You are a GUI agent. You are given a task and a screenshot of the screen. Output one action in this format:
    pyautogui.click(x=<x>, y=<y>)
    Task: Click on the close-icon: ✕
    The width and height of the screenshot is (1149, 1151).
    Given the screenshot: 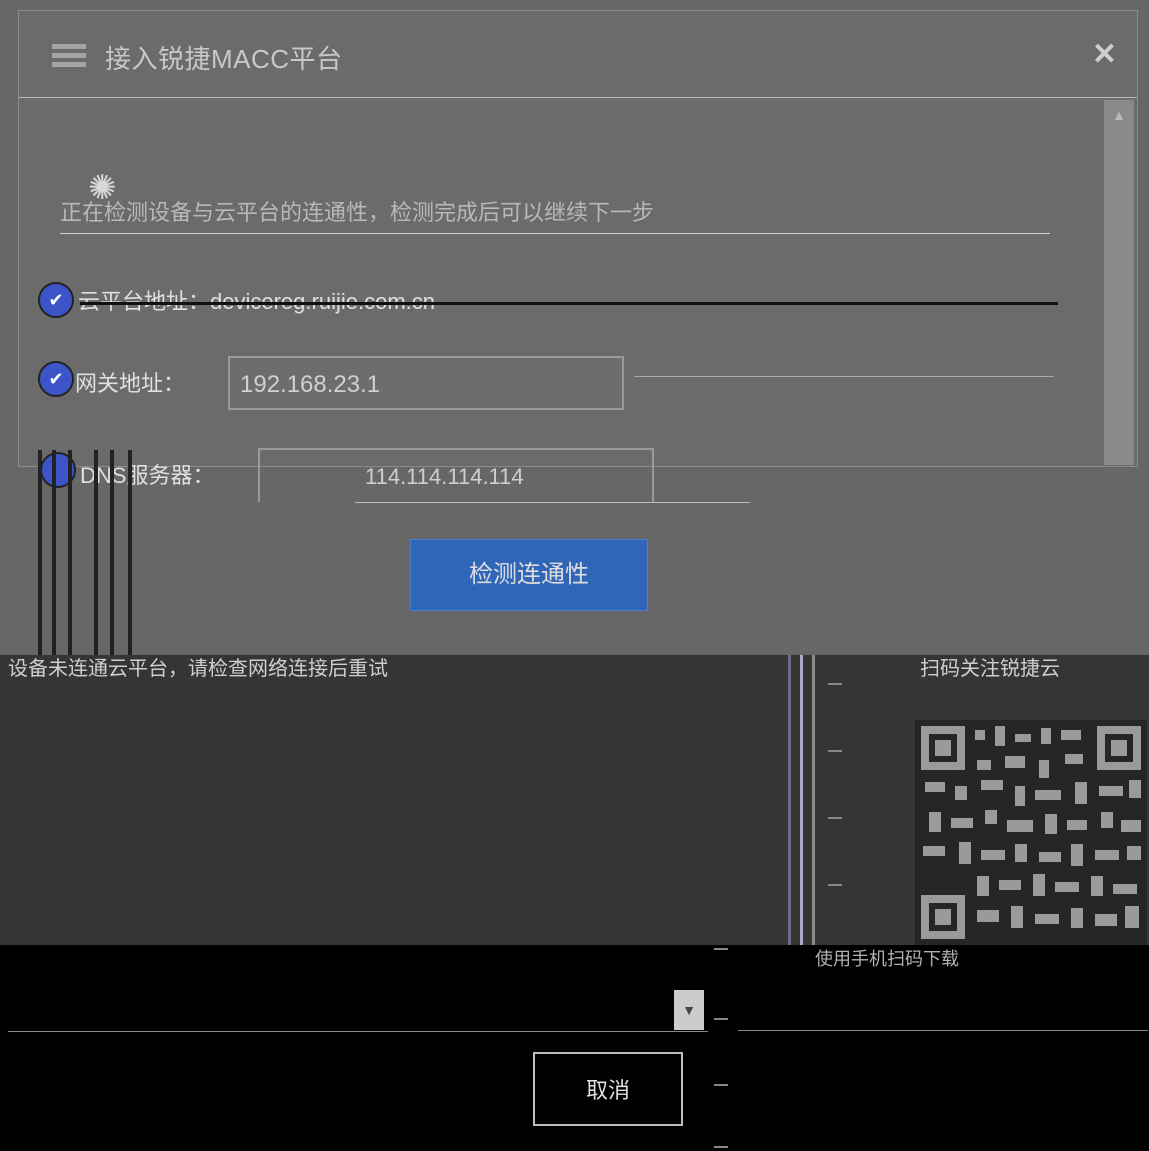 What is the action you would take?
    pyautogui.click(x=1104, y=54)
    